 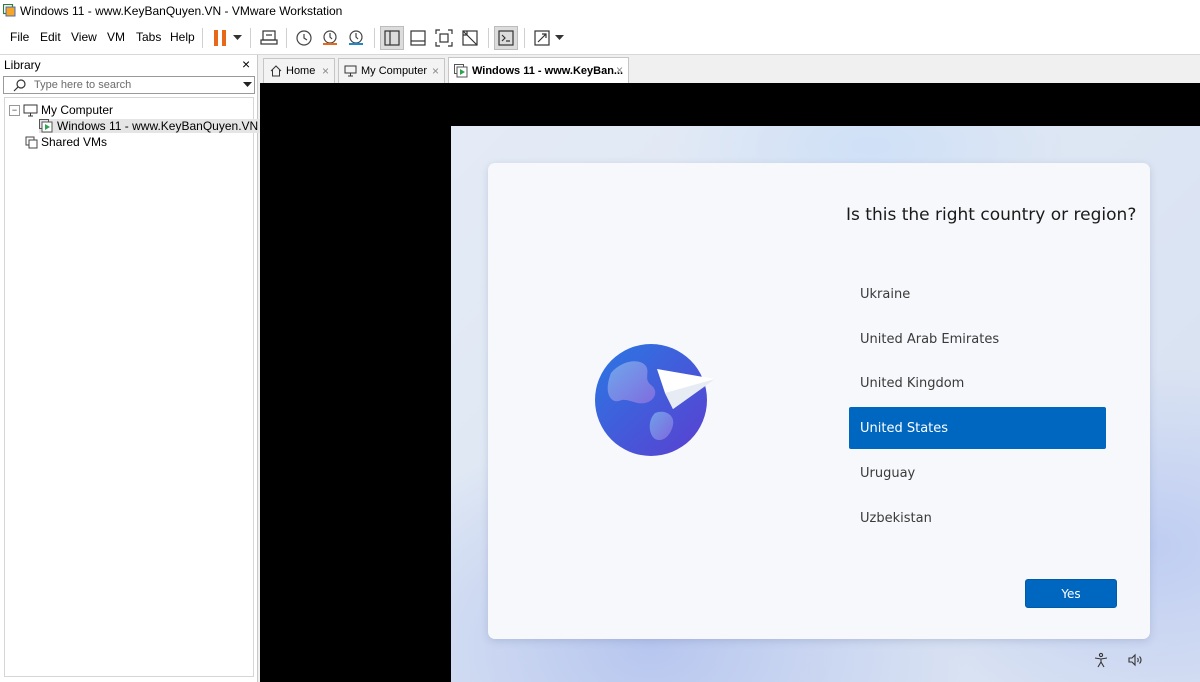 I want to click on library-header: Library ×, so click(x=128, y=65).